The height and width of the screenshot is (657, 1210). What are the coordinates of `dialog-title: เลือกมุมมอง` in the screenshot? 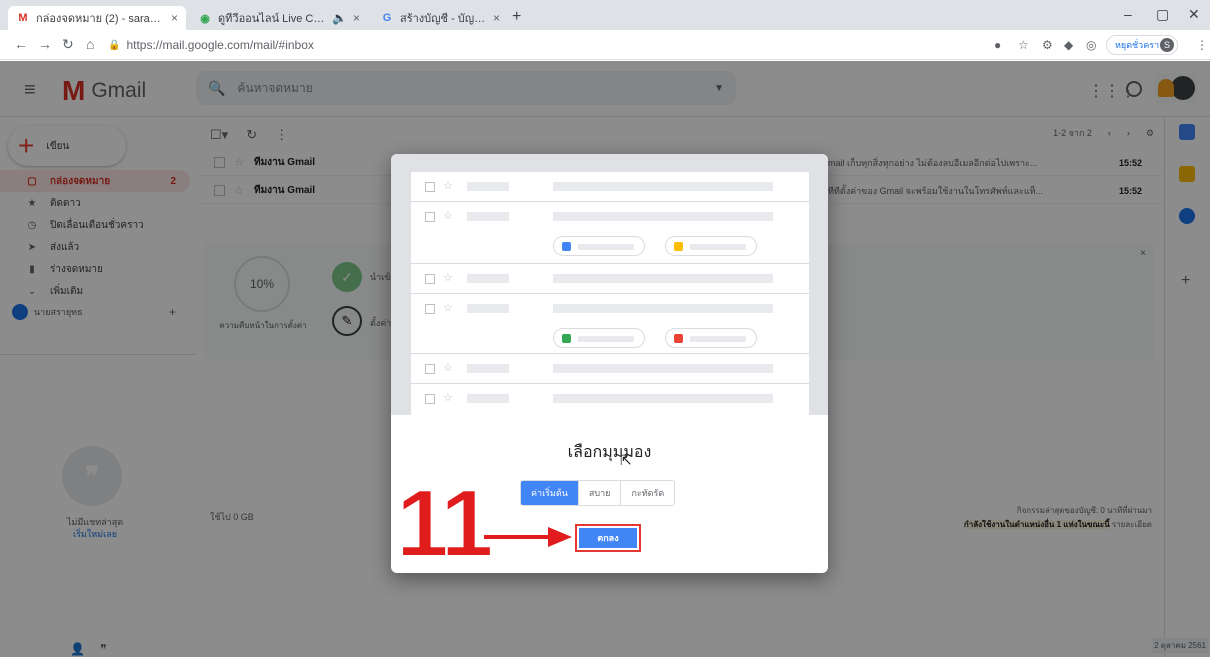 It's located at (609, 452).